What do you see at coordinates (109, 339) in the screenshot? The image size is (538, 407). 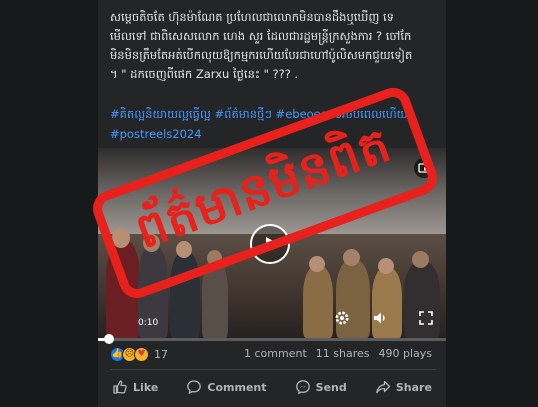 I see `video-progress-handle` at bounding box center [109, 339].